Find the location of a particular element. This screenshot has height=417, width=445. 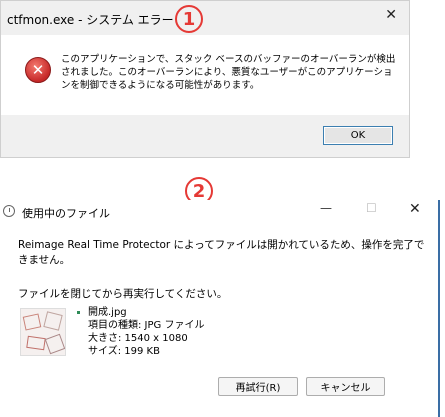

ok-button: OK is located at coordinates (358, 135).